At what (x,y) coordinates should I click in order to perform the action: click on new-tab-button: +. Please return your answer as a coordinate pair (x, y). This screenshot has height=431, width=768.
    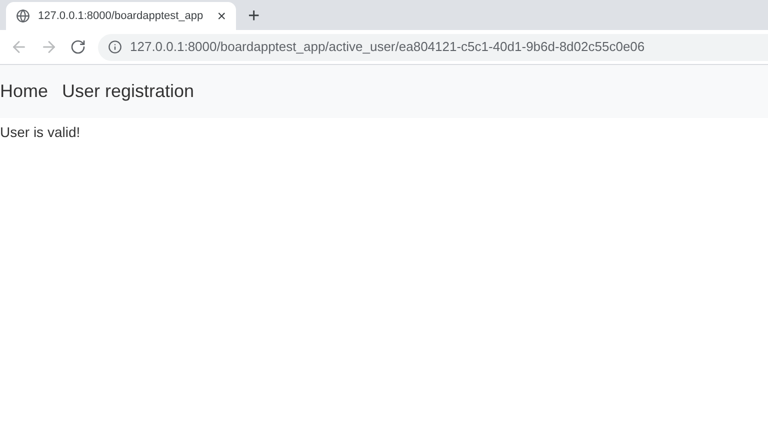
    Looking at the image, I should click on (254, 16).